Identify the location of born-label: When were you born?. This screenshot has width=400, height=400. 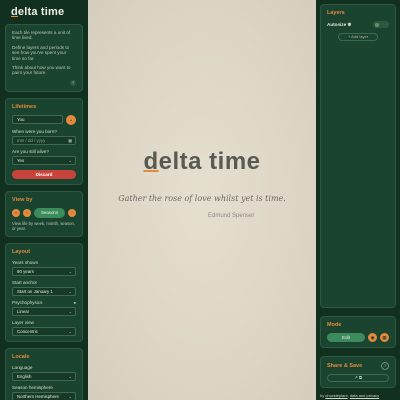
(34, 131).